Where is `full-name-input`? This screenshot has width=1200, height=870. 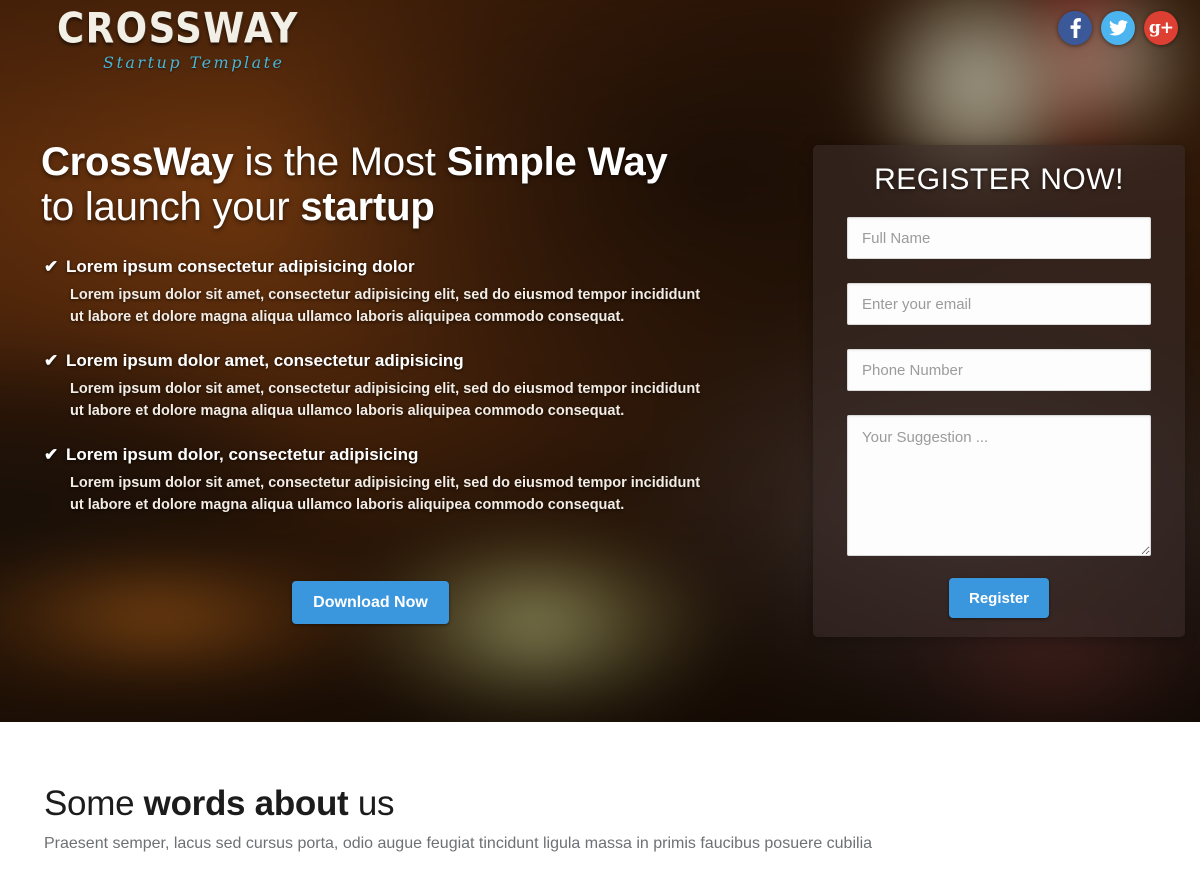 full-name-input is located at coordinates (999, 238).